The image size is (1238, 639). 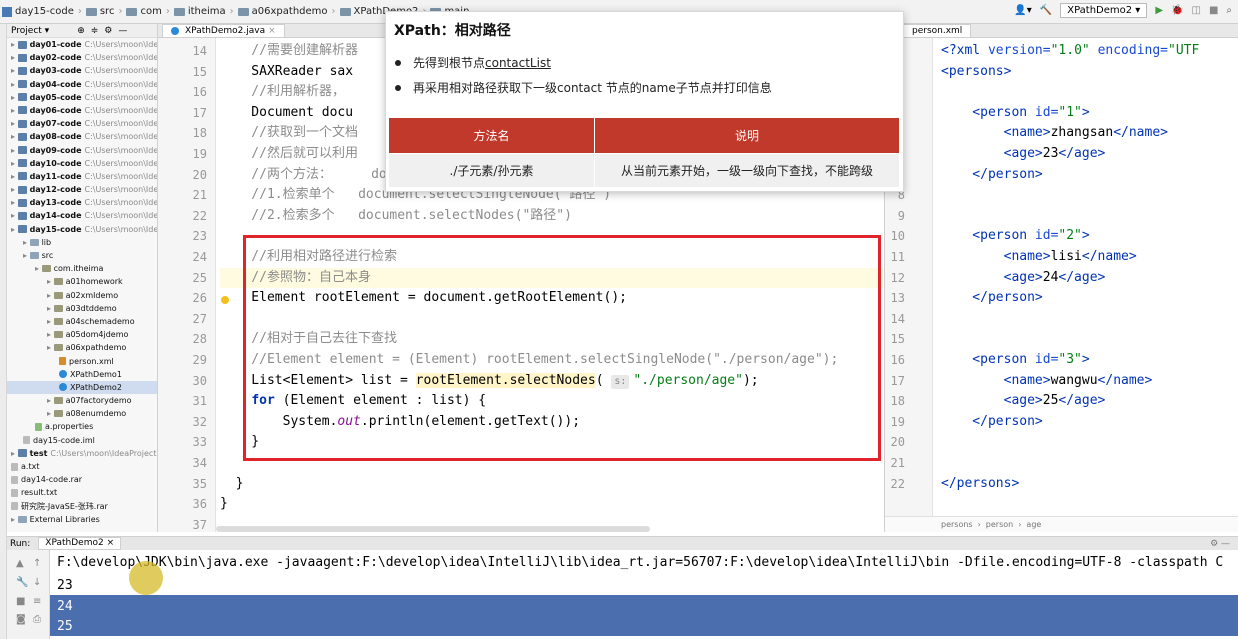 I want to click on tree-item: ▸ a06xpathdemo, so click(x=82, y=347).